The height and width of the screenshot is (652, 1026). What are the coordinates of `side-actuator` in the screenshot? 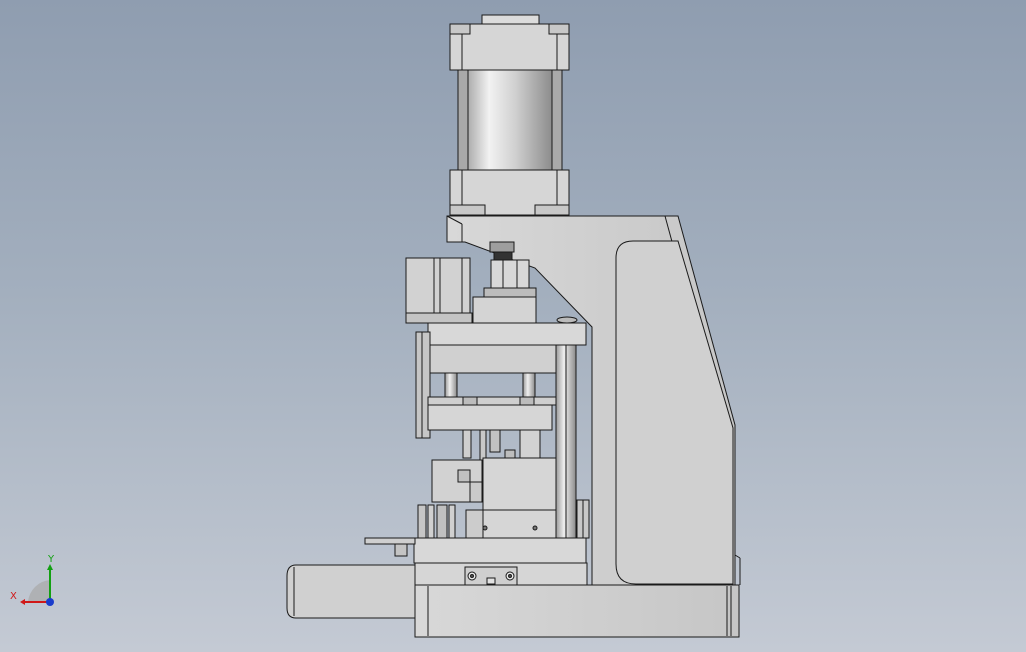 It's located at (439, 290).